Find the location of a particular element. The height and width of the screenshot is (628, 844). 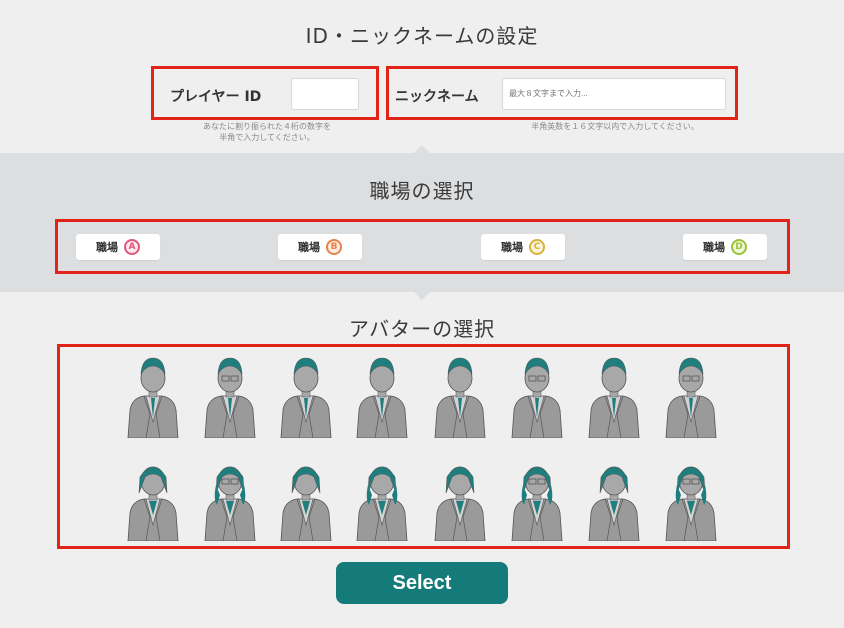

player-id-label: プレイヤー ID is located at coordinates (216, 97).